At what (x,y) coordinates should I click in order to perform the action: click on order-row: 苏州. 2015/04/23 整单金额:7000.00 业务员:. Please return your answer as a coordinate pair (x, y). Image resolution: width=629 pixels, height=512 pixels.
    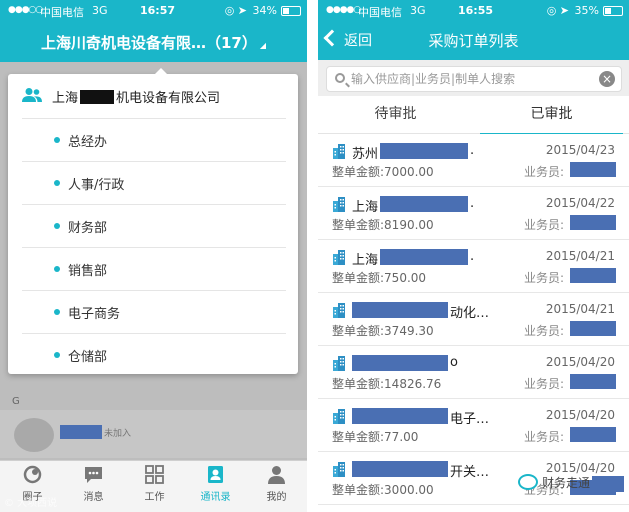
    Looking at the image, I should click on (473, 160).